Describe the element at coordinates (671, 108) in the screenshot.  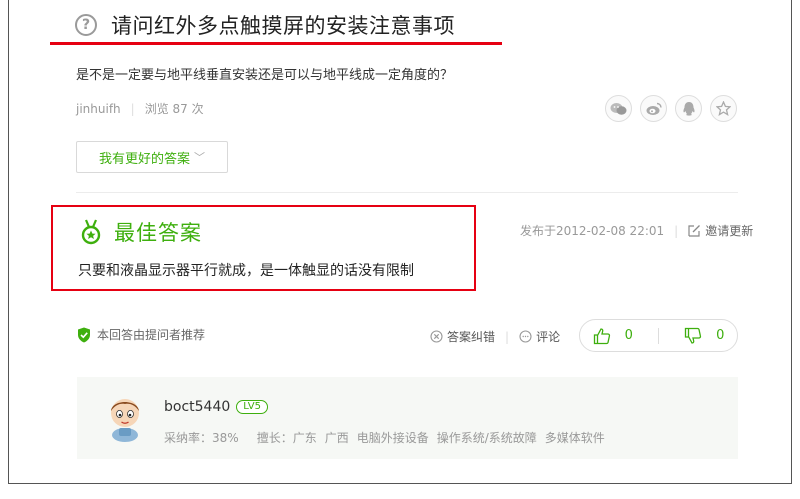
I see `share-bar` at that location.